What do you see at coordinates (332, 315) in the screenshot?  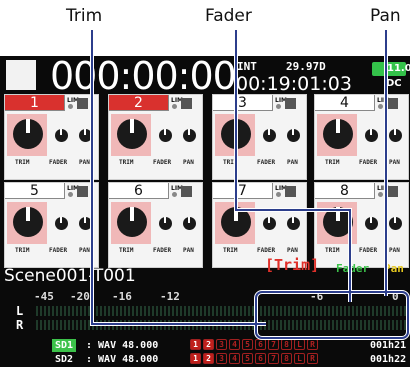 I see `selector-highlight` at bounding box center [332, 315].